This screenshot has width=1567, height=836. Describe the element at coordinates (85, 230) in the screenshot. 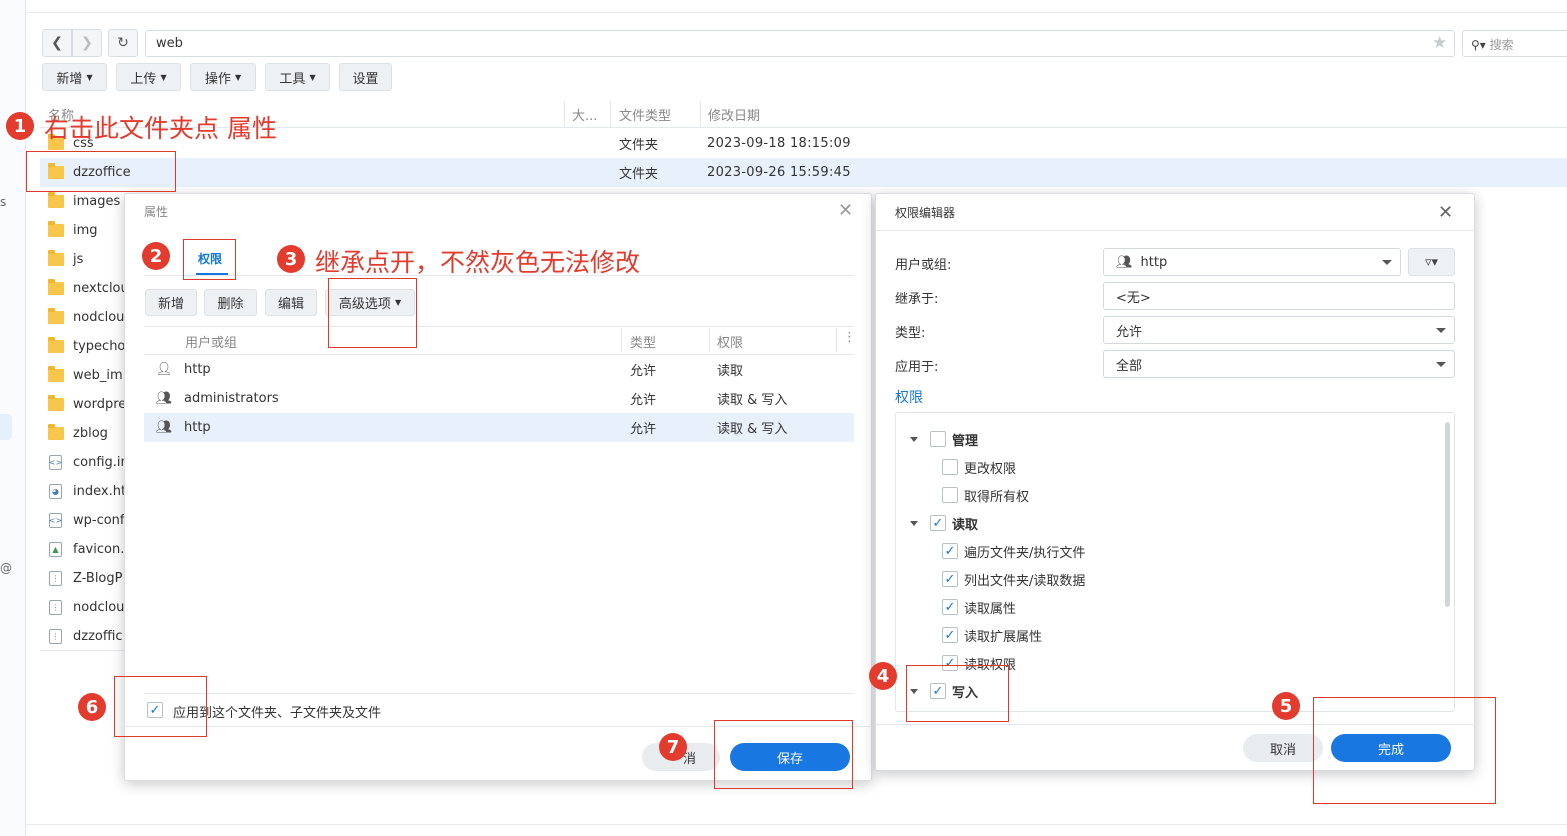

I see `file-name: img` at that location.